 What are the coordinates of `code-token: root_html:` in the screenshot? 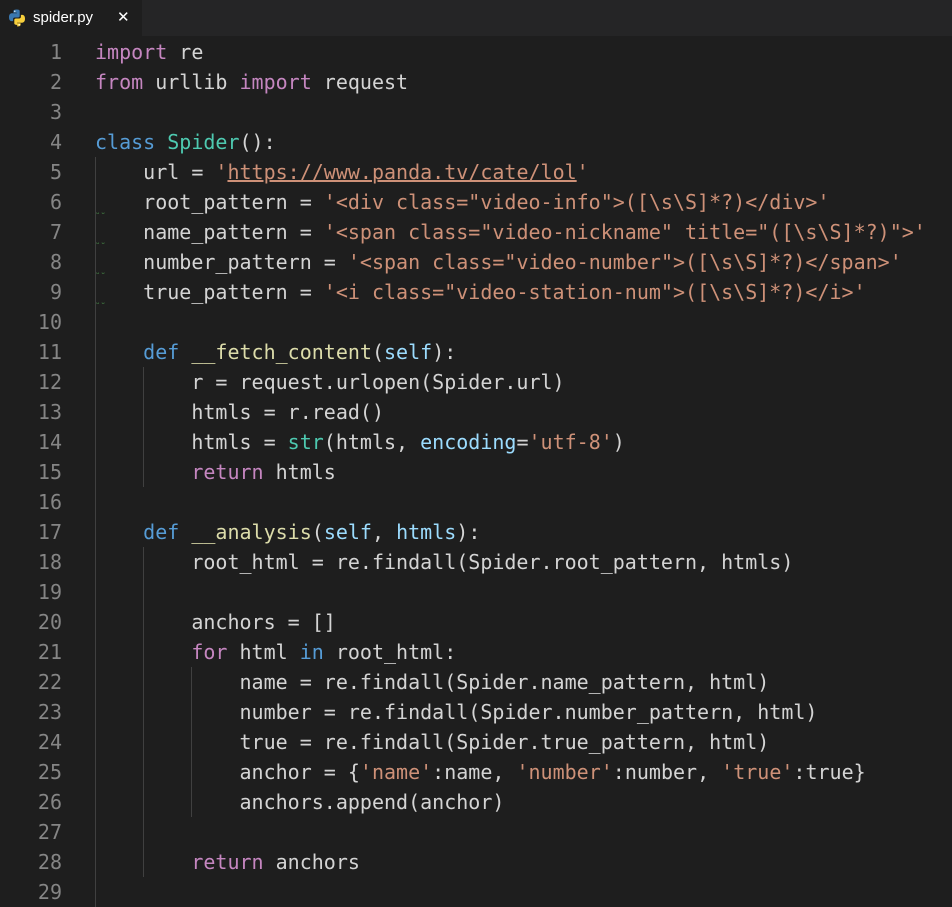 It's located at (390, 652).